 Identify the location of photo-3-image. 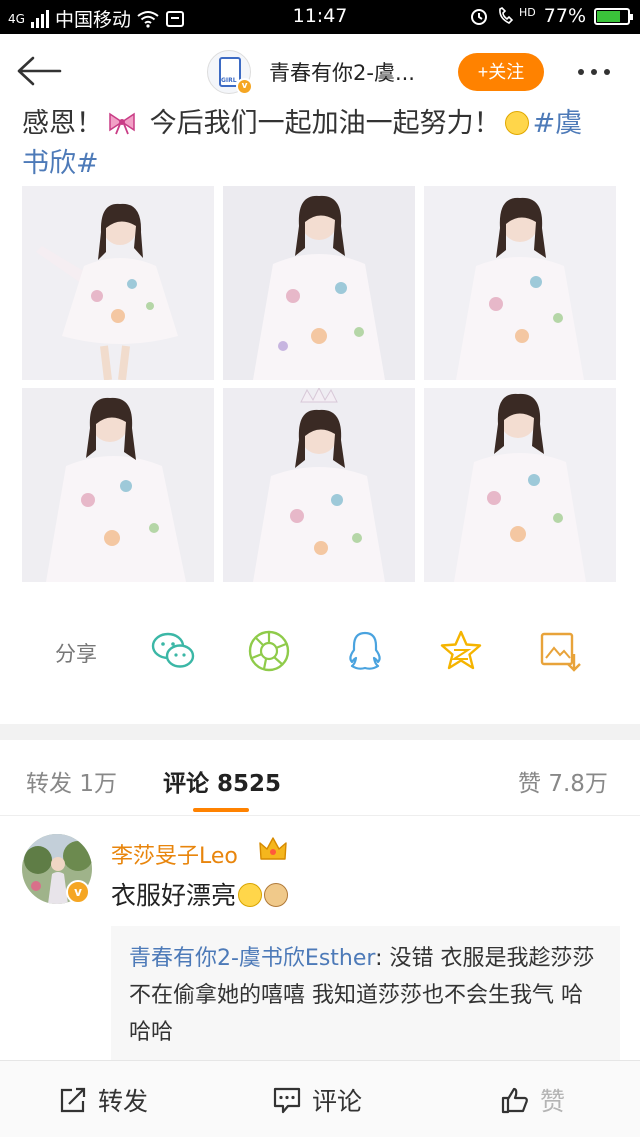
(520, 283).